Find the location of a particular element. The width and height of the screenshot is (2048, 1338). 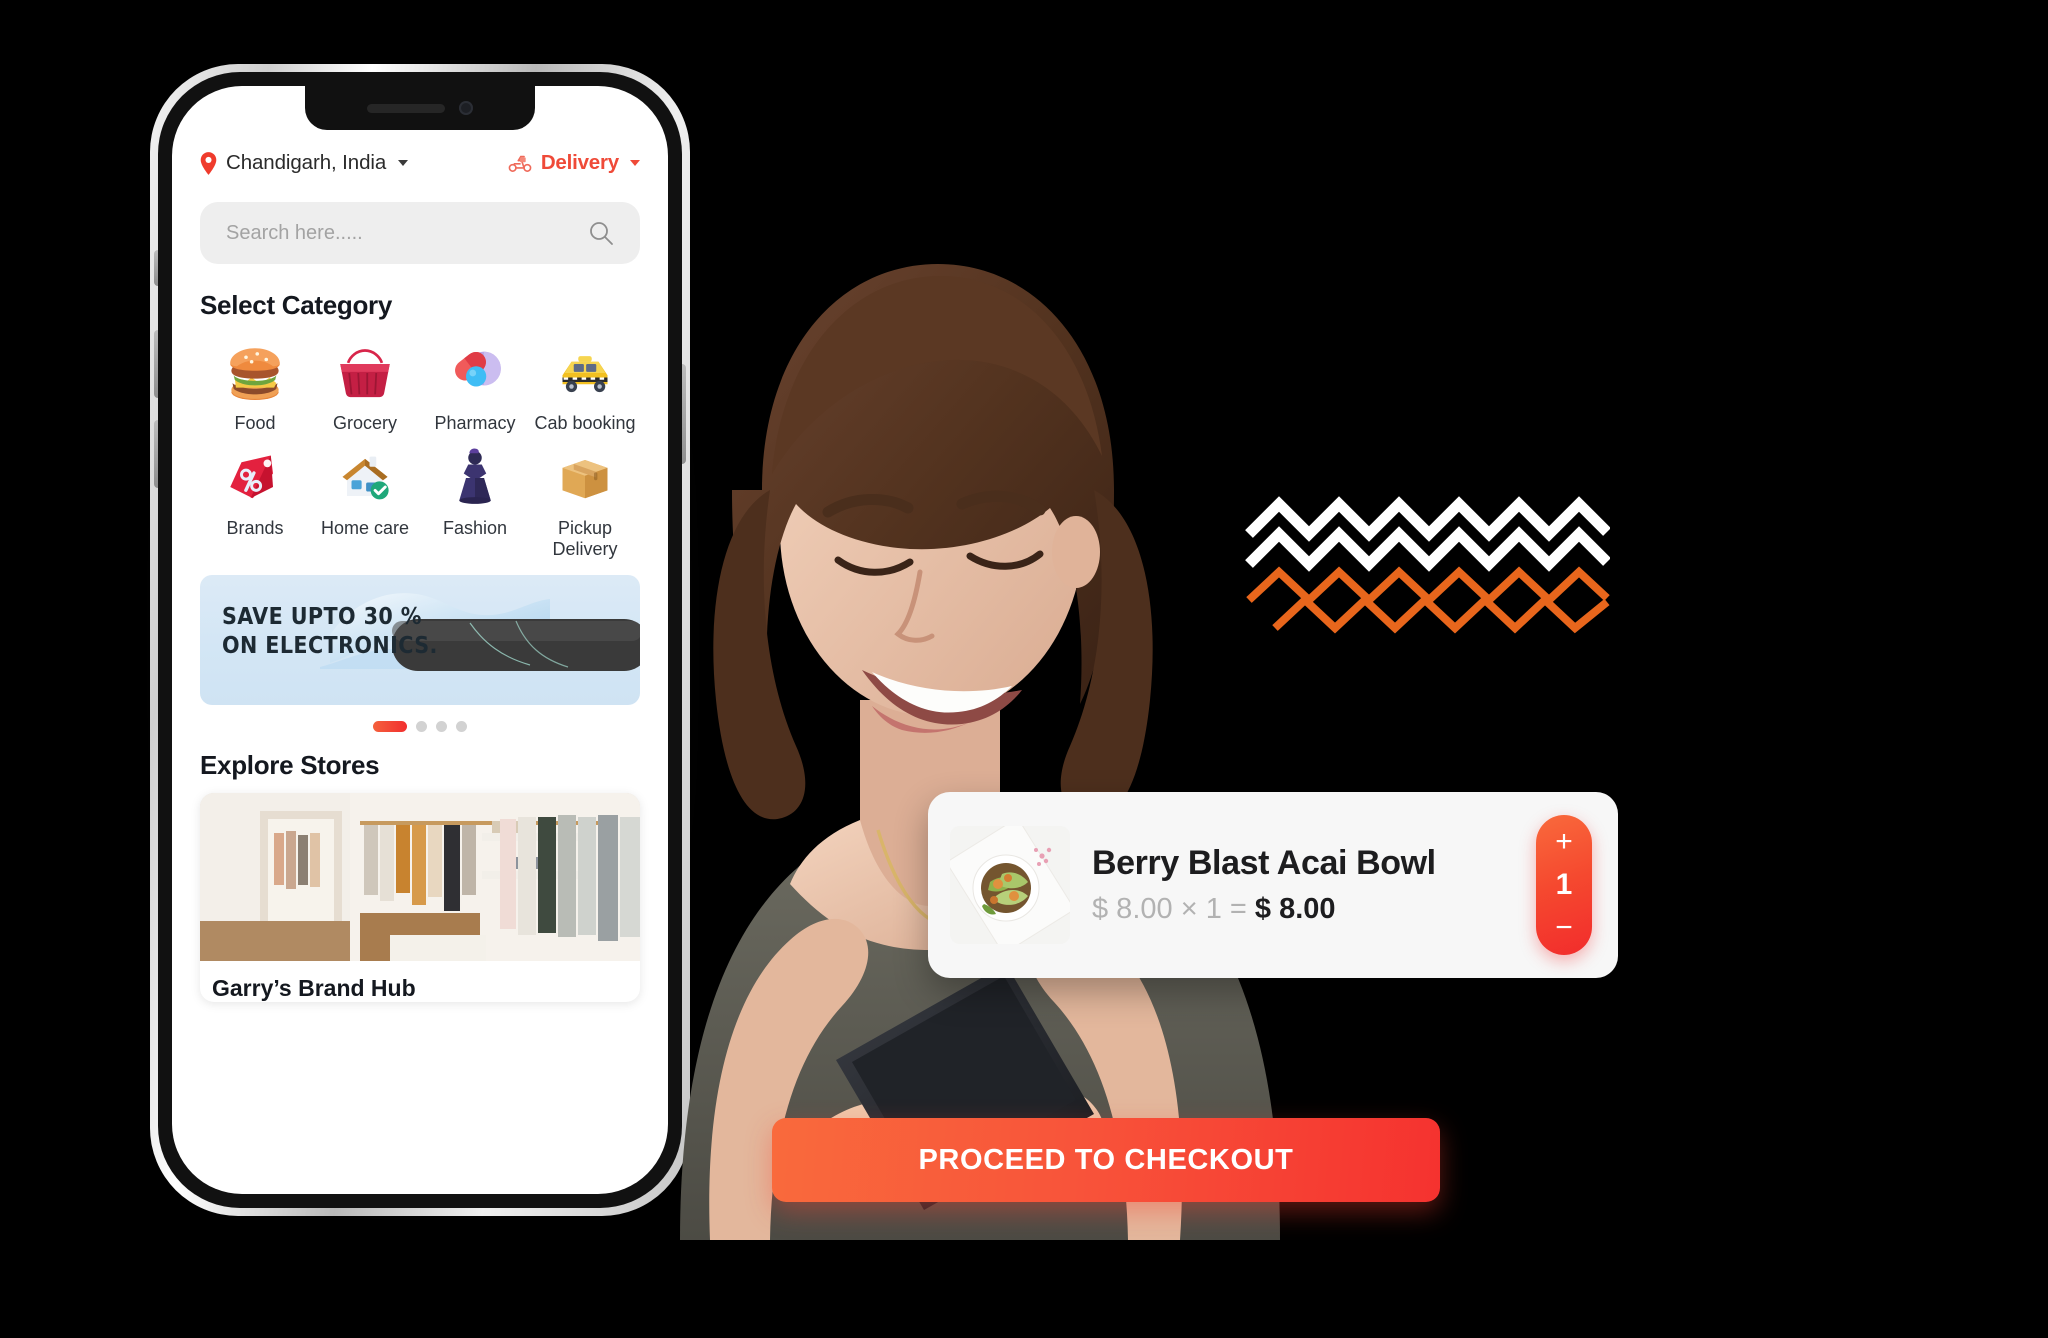

chevron-down-icon is located at coordinates (403, 163).